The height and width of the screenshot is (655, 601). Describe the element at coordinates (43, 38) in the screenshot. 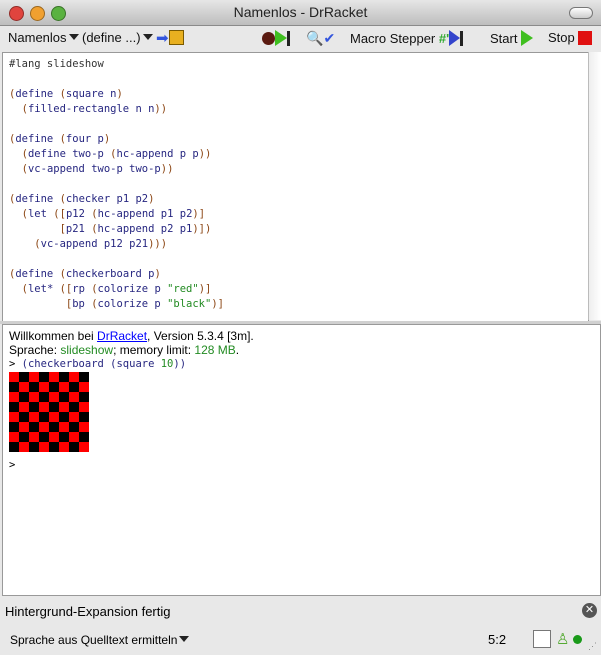

I see `file-menu: Namenlos` at that location.